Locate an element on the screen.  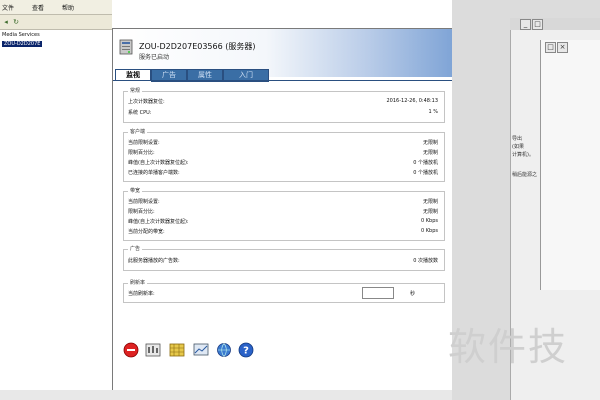
bandwidth-row: 当前限制设置: 无限制 is located at coordinates (283, 202).